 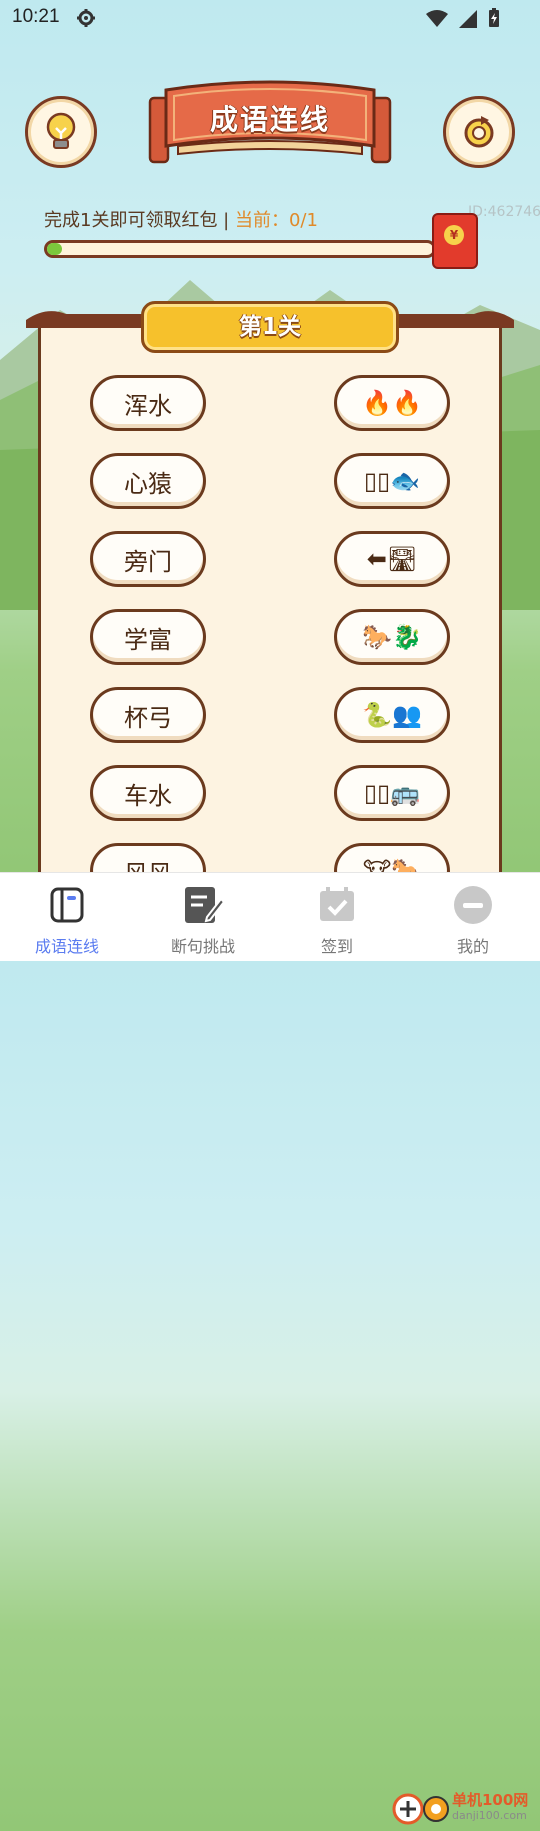 I want to click on progress-goal-text: 完成1关即可领取红包, so click(x=131, y=220).